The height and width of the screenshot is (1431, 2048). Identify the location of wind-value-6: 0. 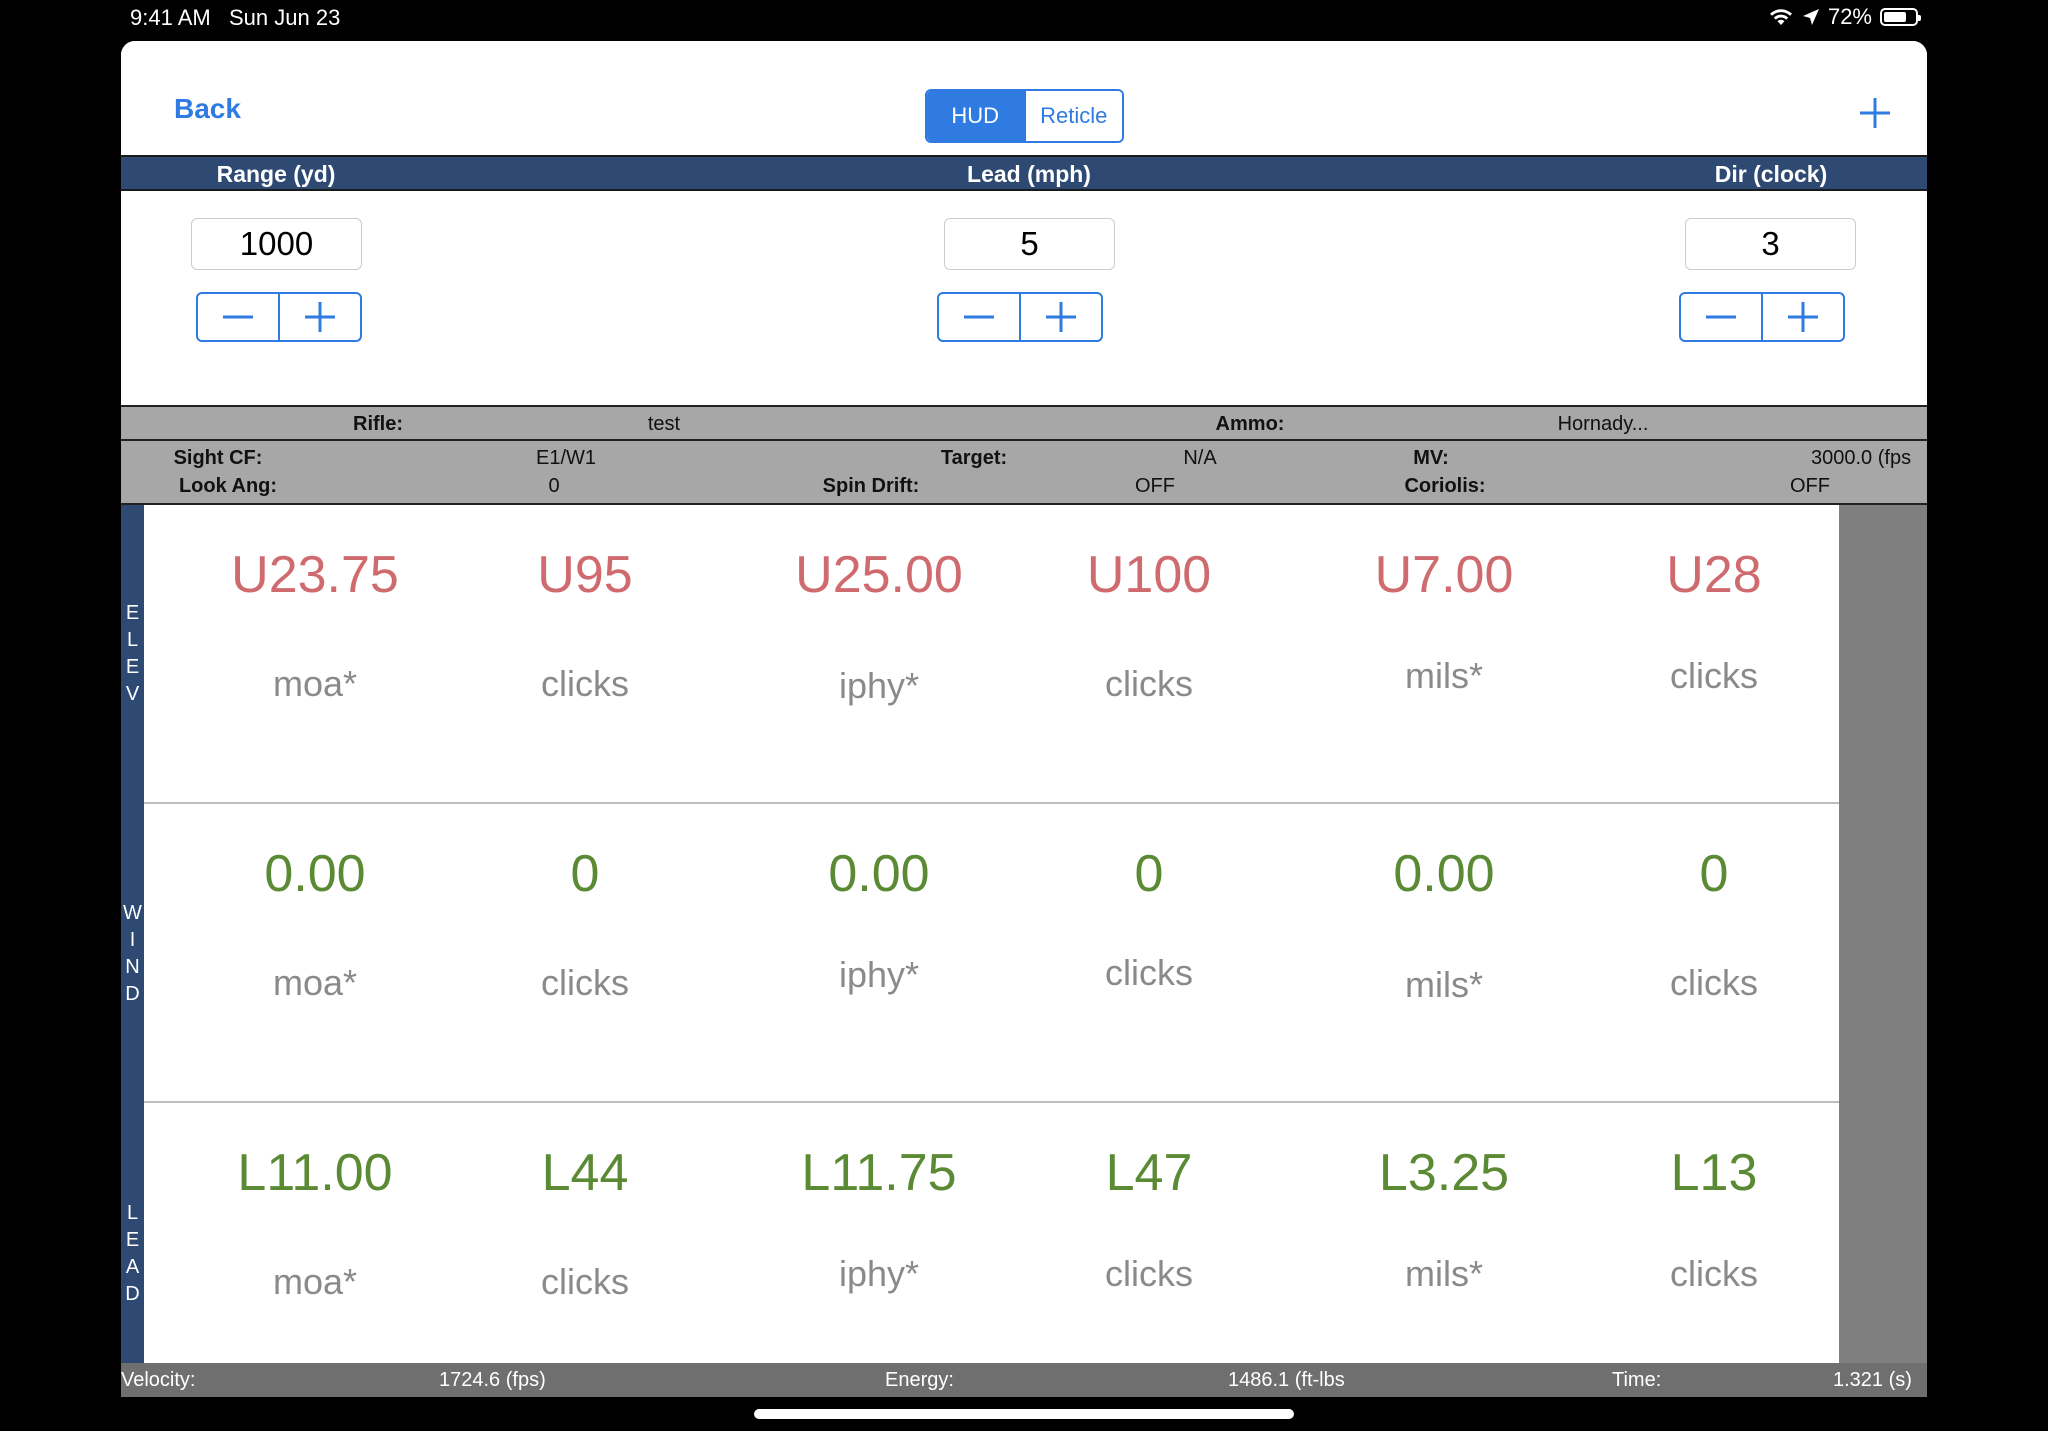
(1714, 874).